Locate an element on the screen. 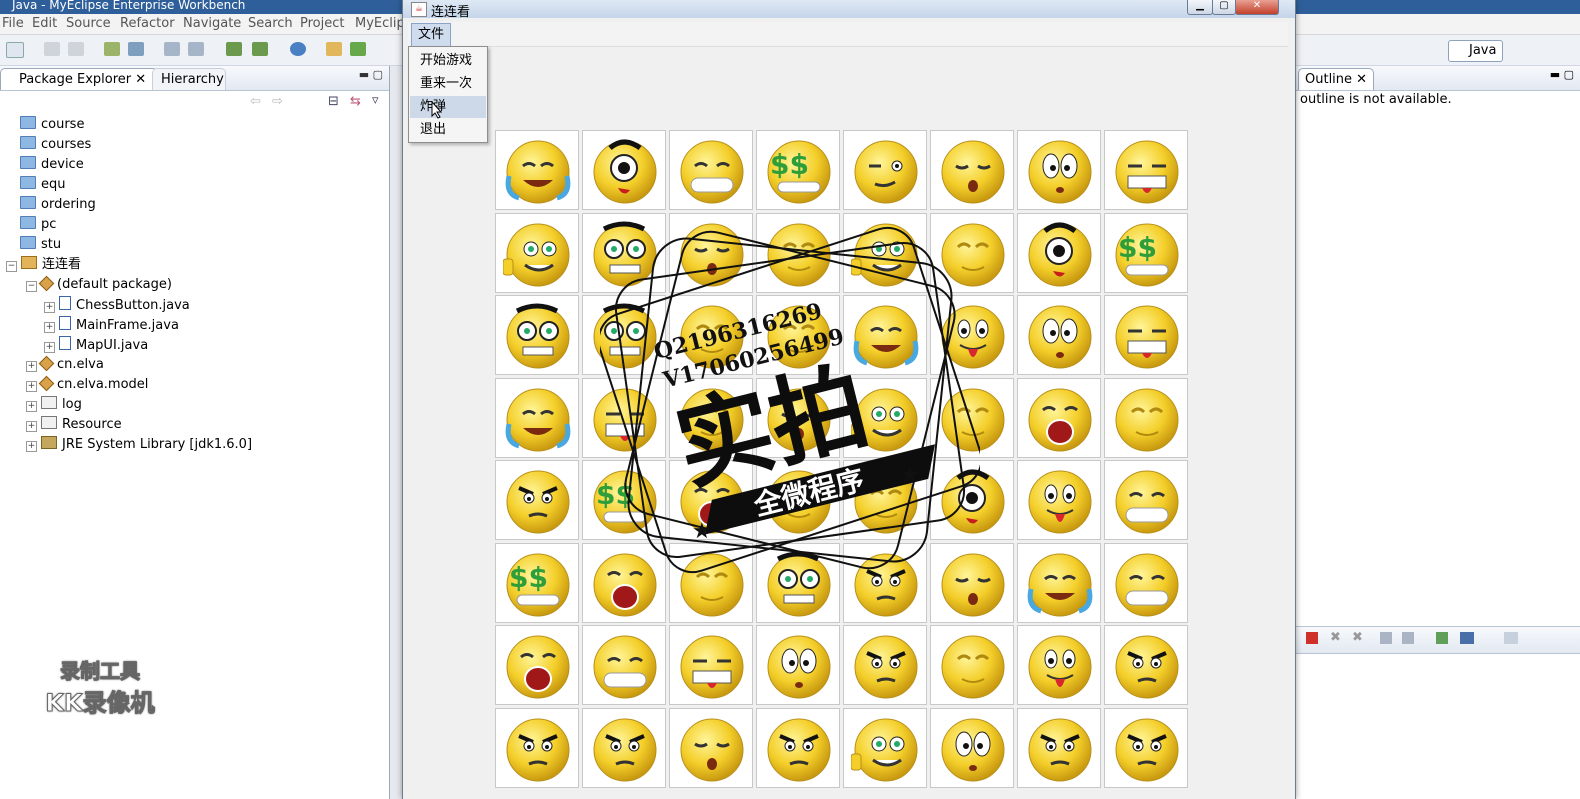 The width and height of the screenshot is (1580, 799). remove-launch-icon: ✖ is located at coordinates (1335, 637).